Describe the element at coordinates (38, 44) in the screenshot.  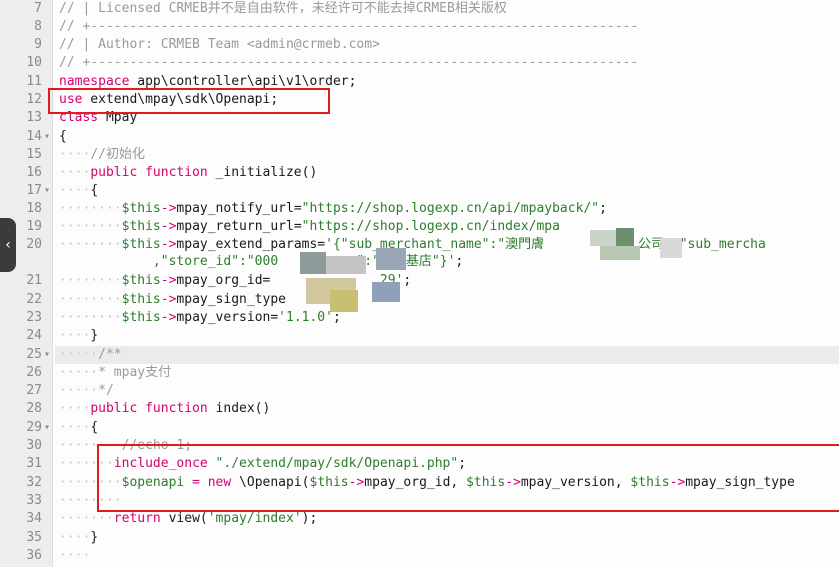
I see `line-number: 9` at that location.